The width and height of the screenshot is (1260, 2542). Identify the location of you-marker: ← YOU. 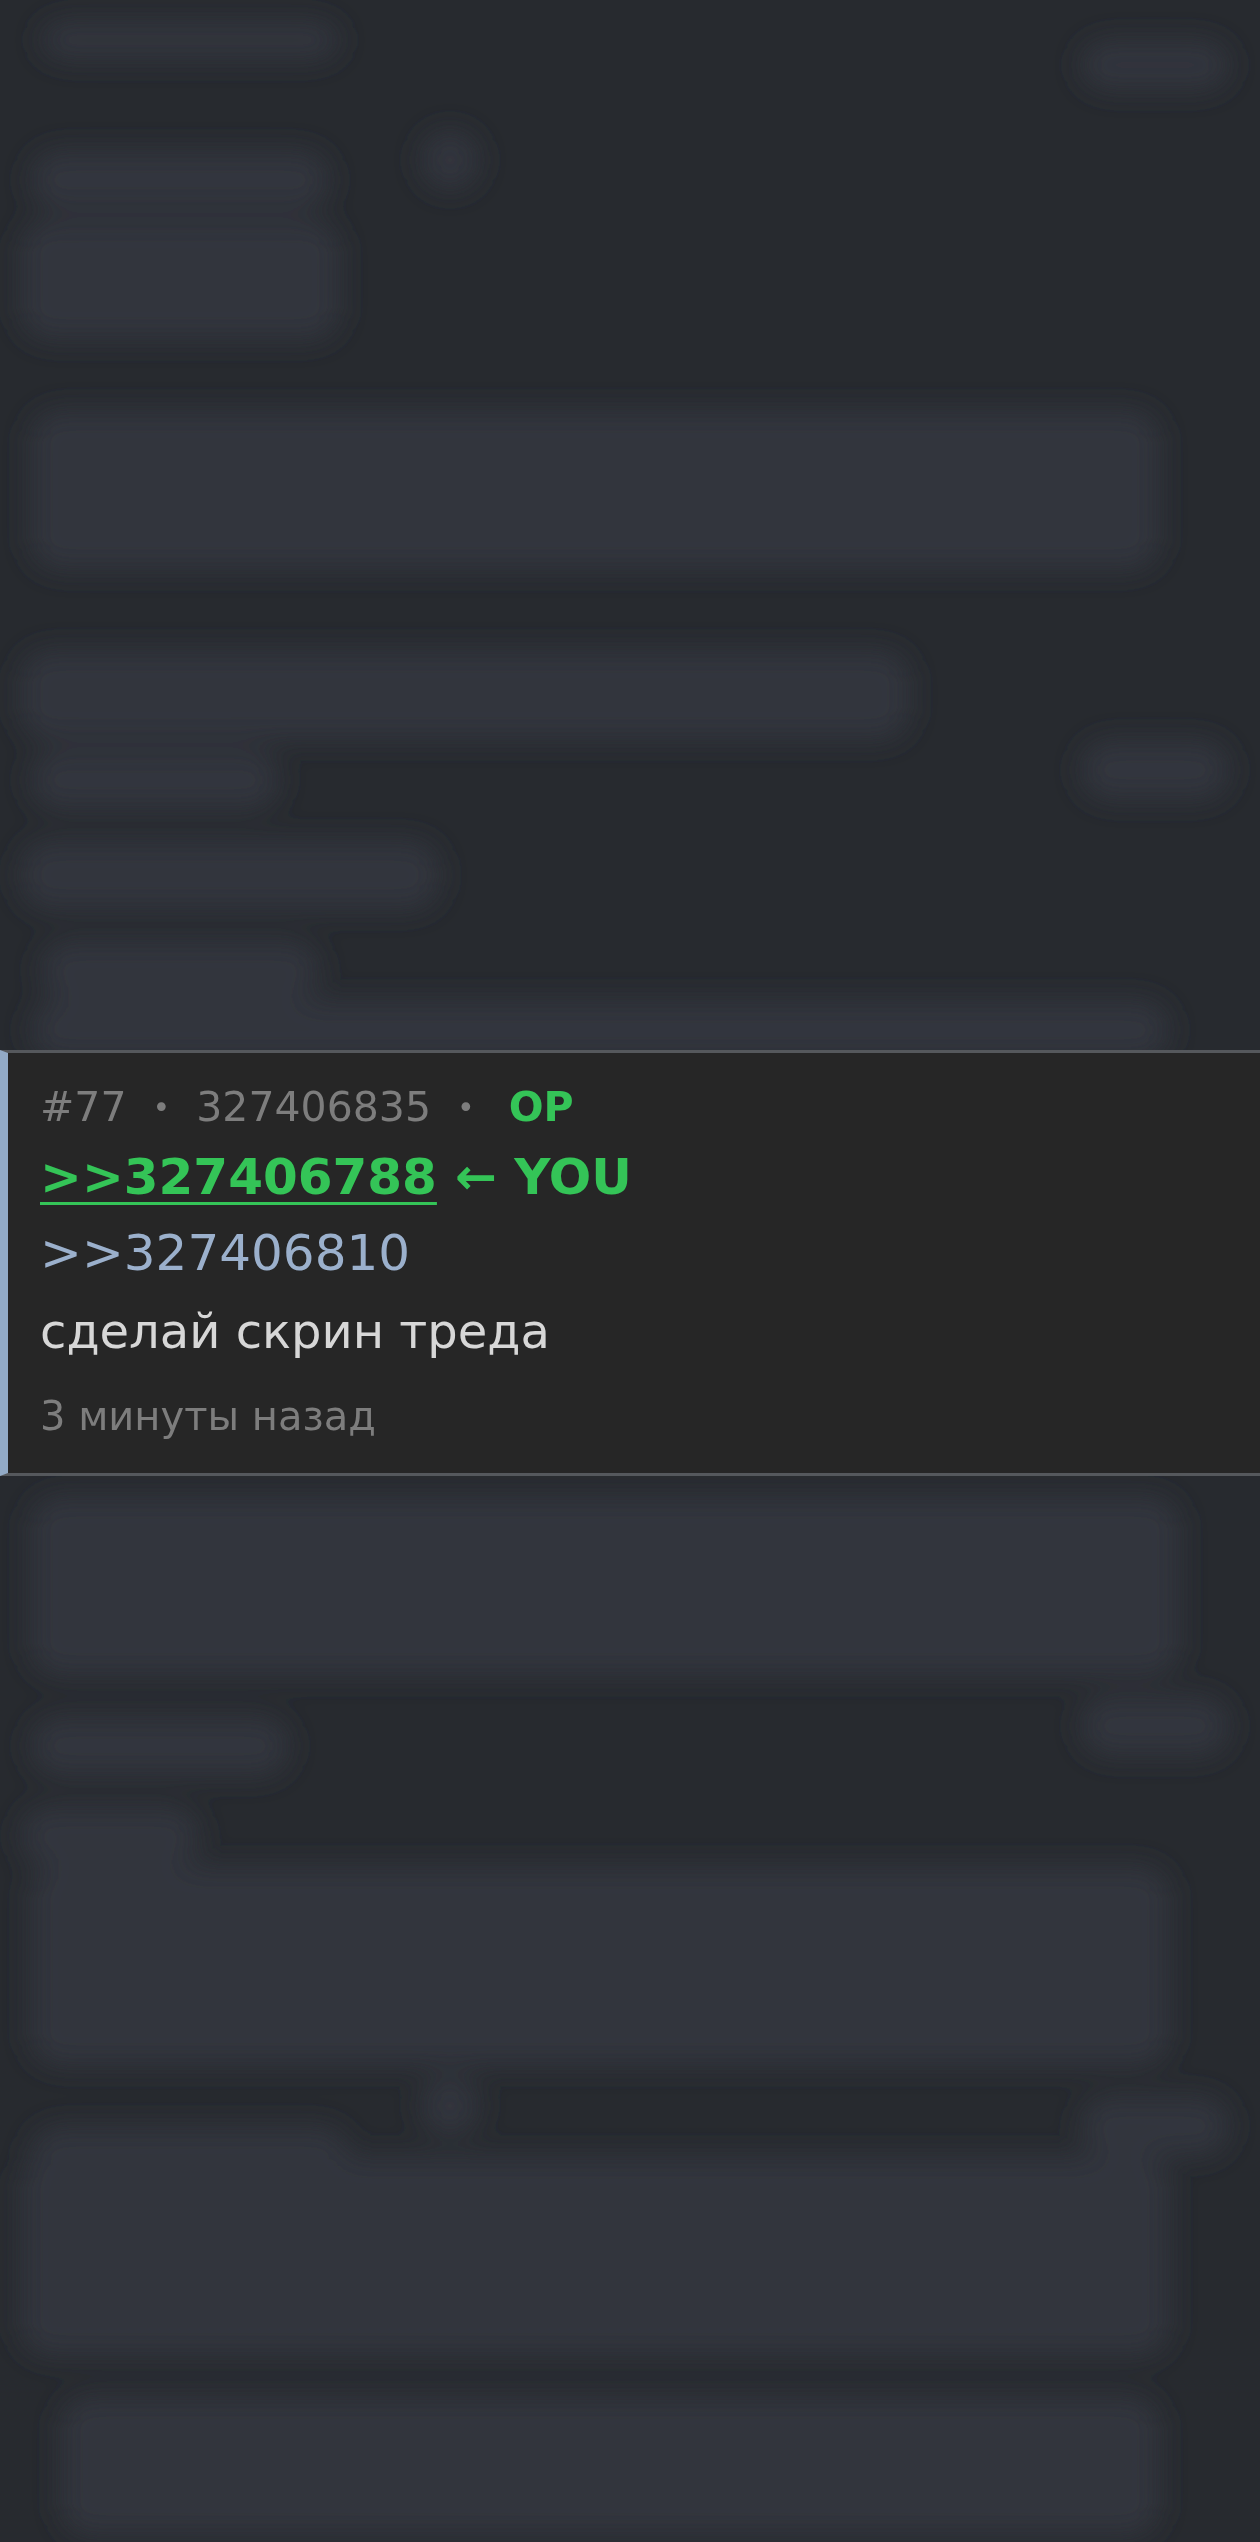
(543, 1177).